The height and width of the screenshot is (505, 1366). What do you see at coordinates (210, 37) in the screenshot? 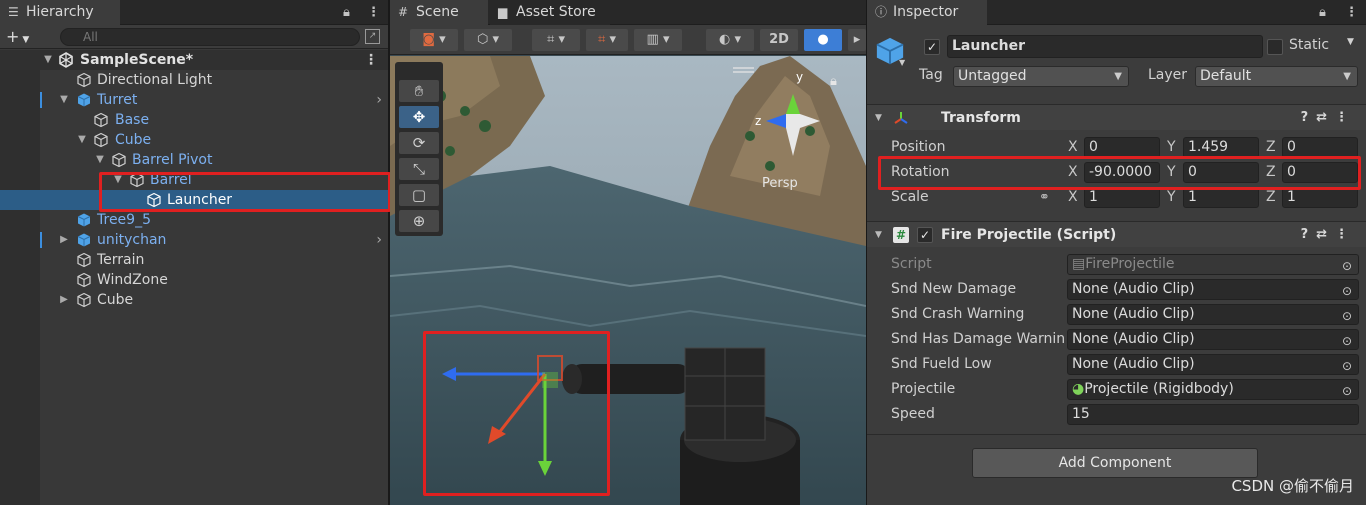
I see `hierarchy-search-input: All` at bounding box center [210, 37].